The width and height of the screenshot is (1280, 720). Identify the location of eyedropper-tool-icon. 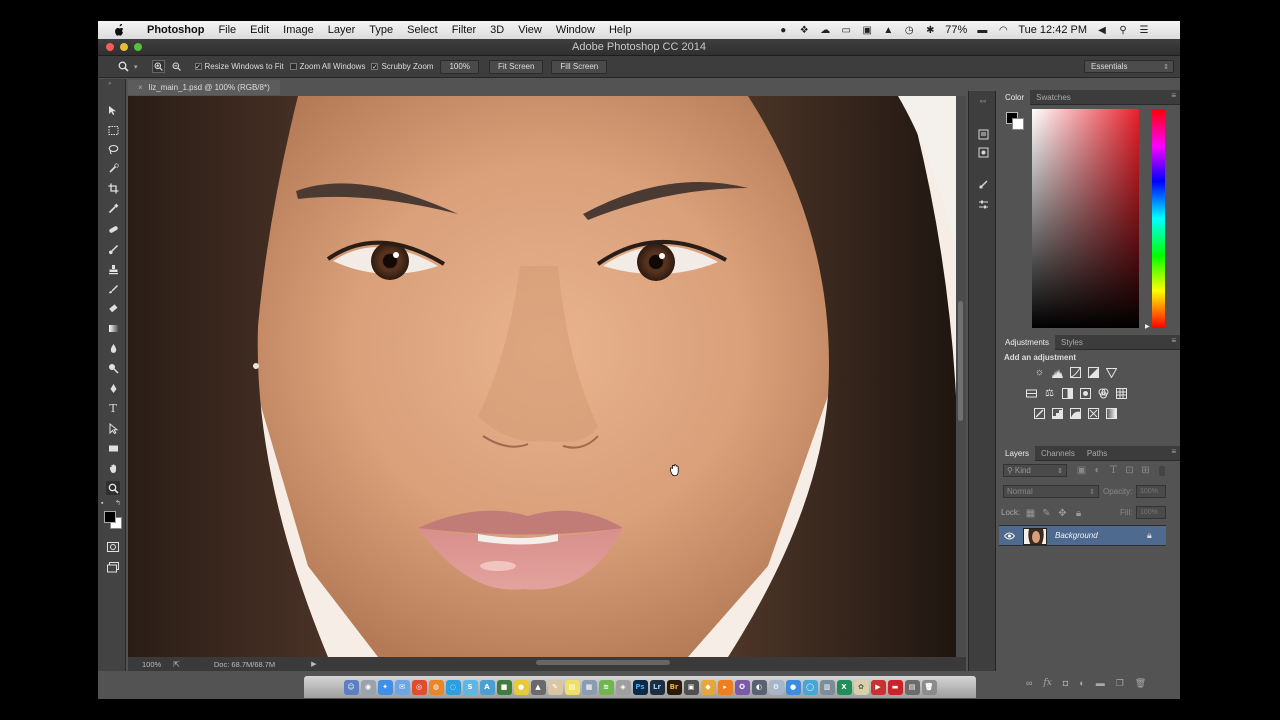
(113, 208).